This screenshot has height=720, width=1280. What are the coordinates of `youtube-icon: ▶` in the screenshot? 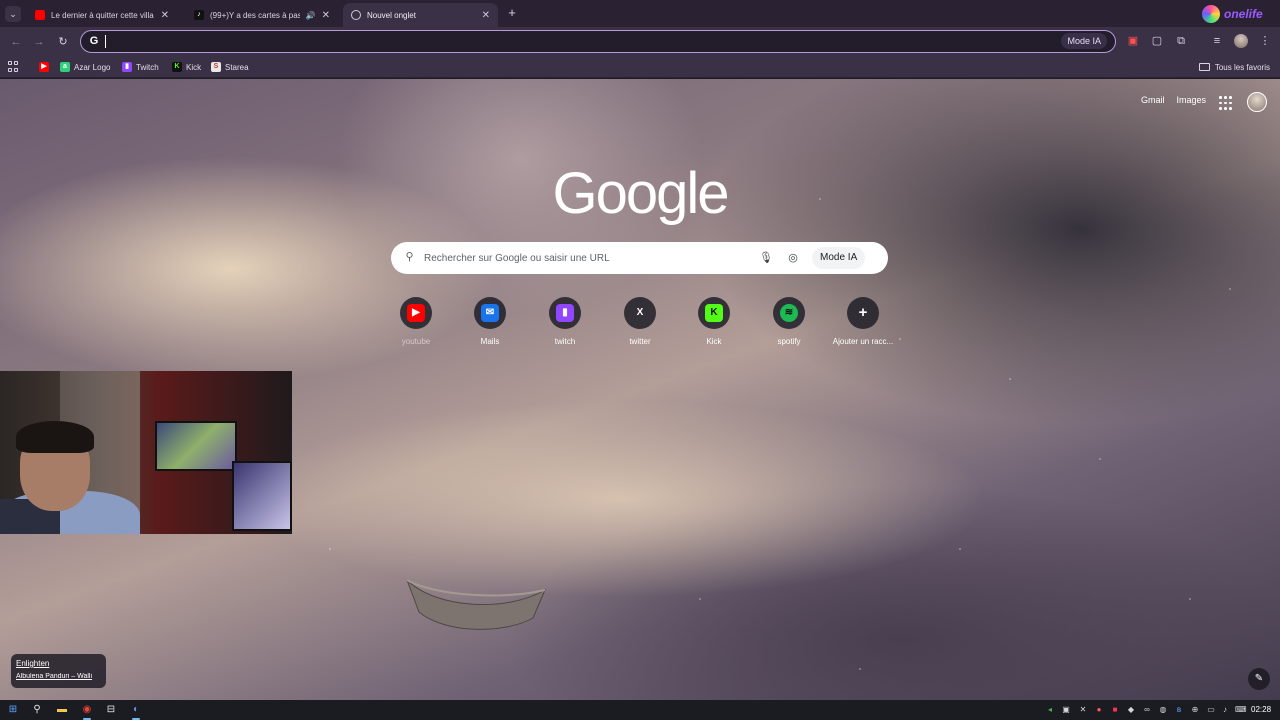 It's located at (416, 313).